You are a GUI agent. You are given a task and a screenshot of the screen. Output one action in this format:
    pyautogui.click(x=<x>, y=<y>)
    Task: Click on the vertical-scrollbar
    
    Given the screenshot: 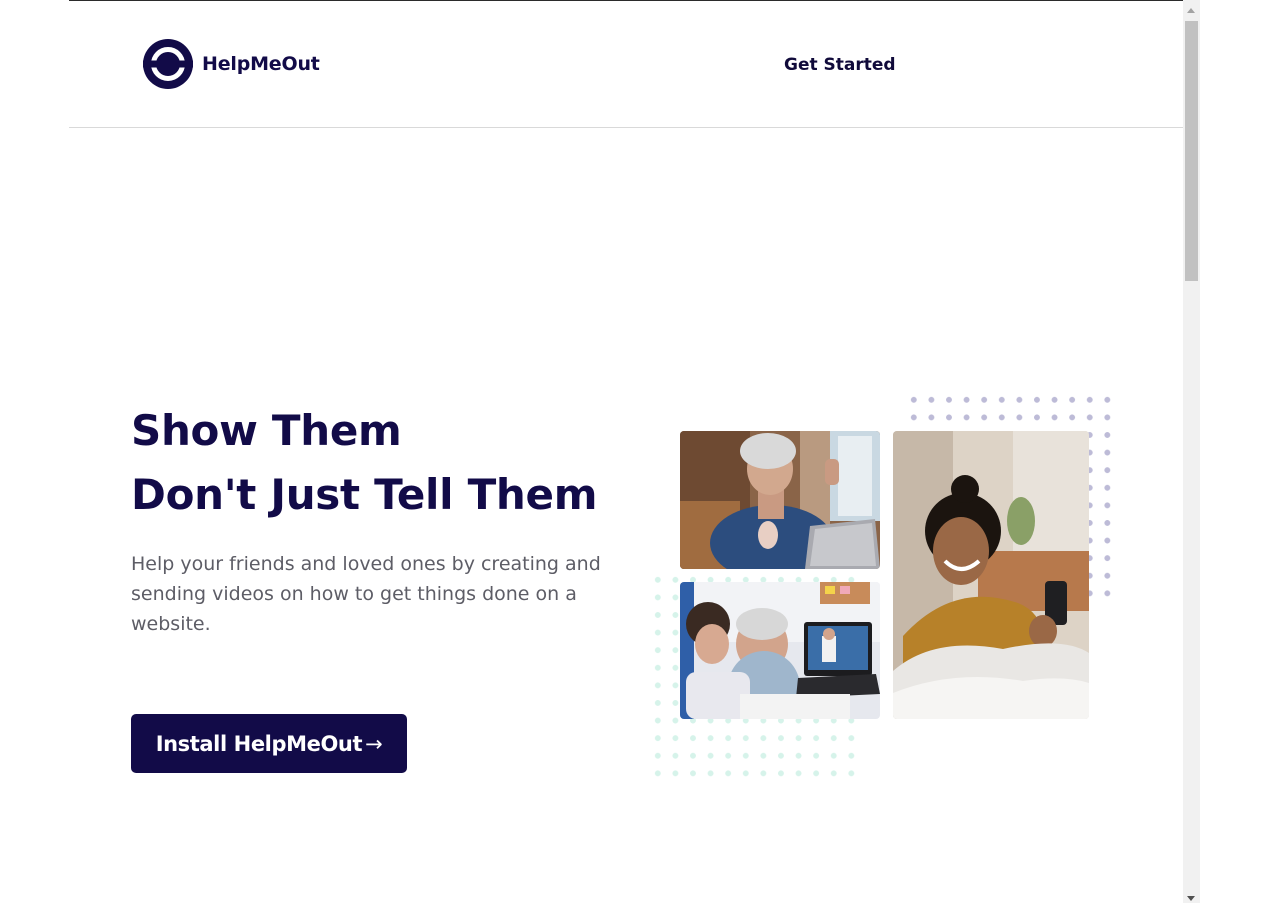 What is the action you would take?
    pyautogui.click(x=1191, y=451)
    